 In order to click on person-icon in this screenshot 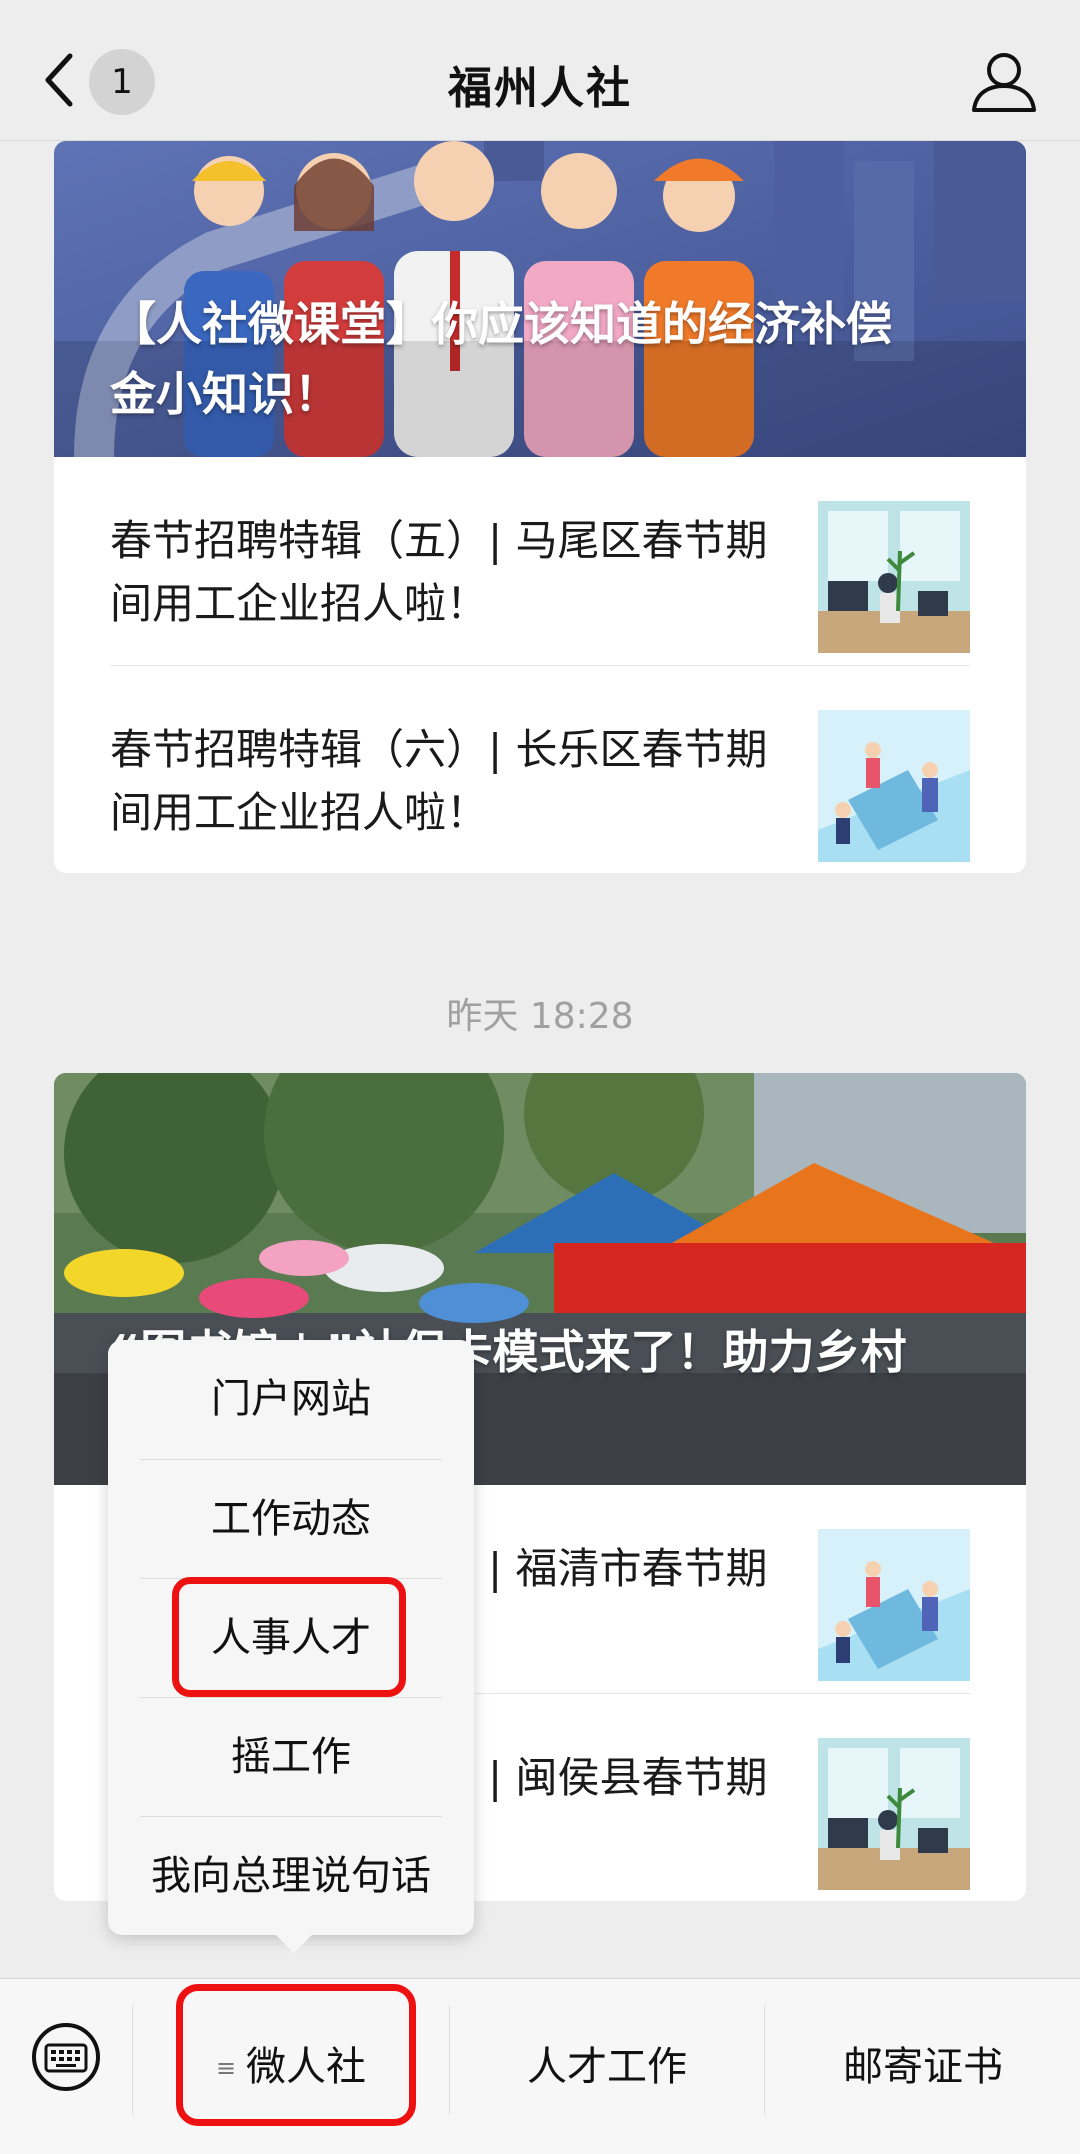, I will do `click(1004, 82)`.